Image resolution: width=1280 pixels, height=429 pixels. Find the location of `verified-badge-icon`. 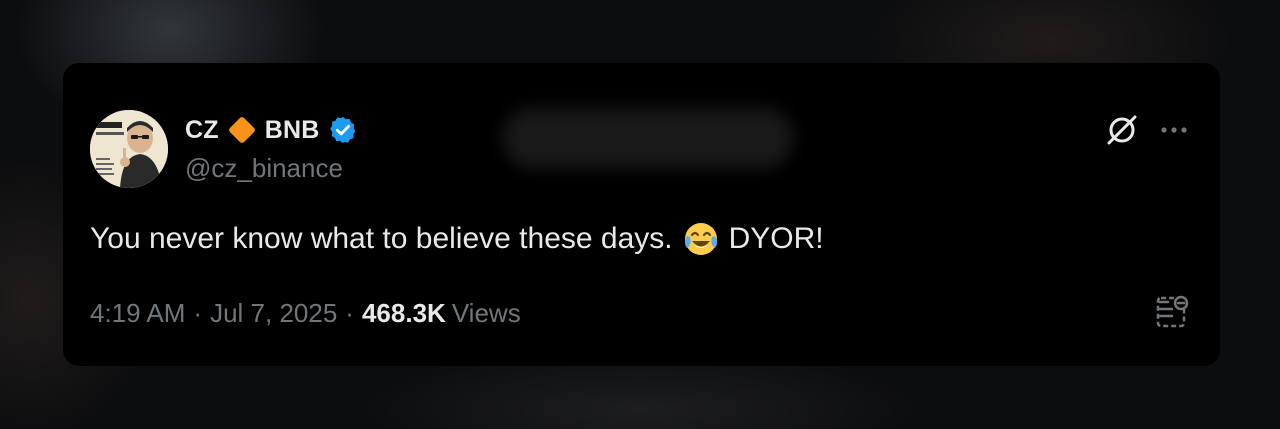

verified-badge-icon is located at coordinates (343, 130).